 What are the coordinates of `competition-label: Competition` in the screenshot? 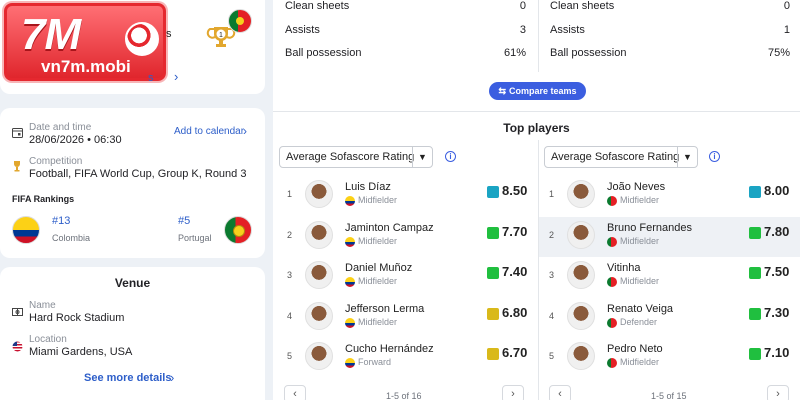 It's located at (56, 161).